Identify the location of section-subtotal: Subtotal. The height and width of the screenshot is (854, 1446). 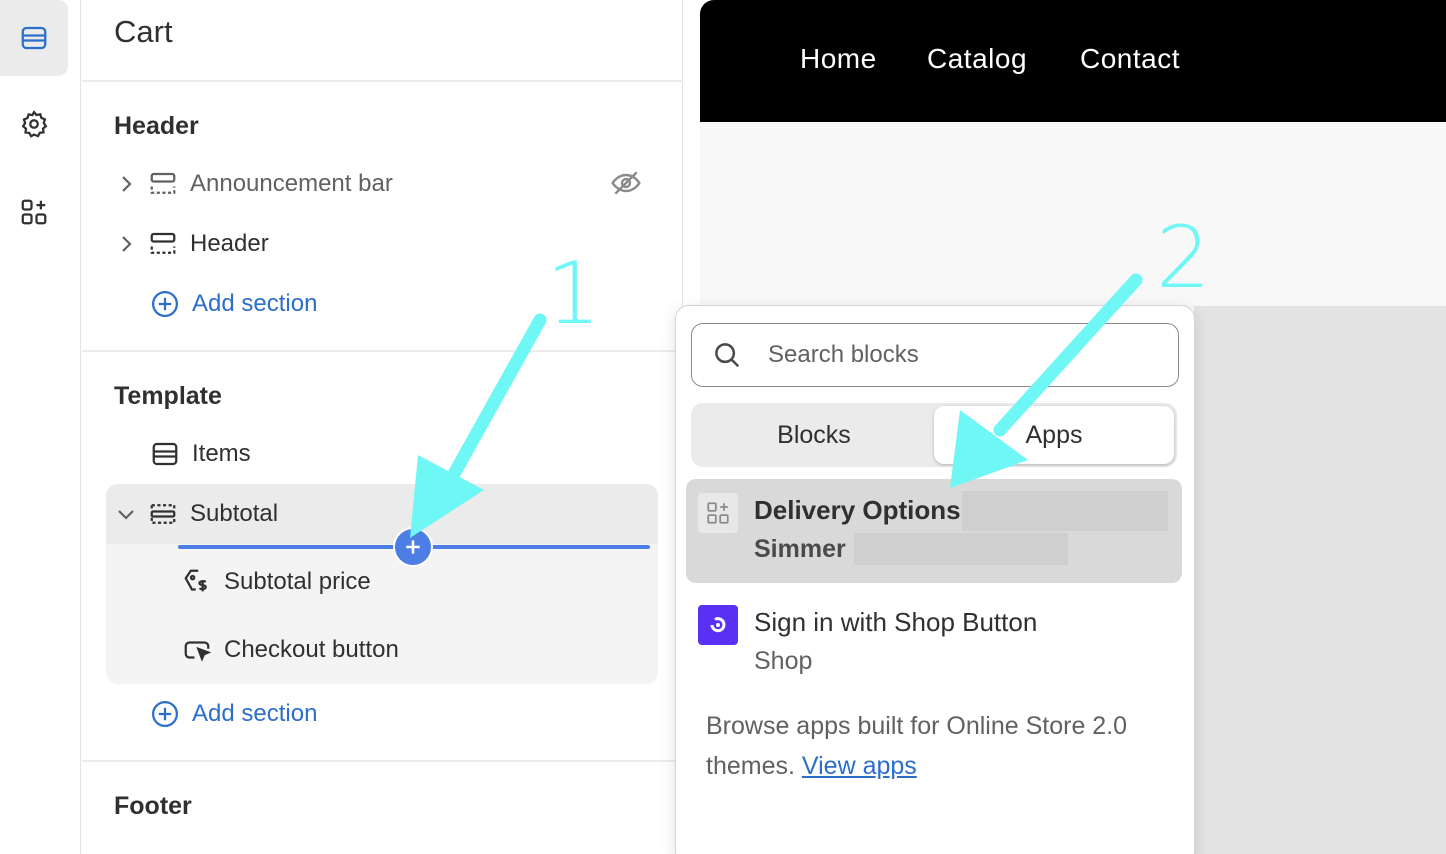
(374, 514).